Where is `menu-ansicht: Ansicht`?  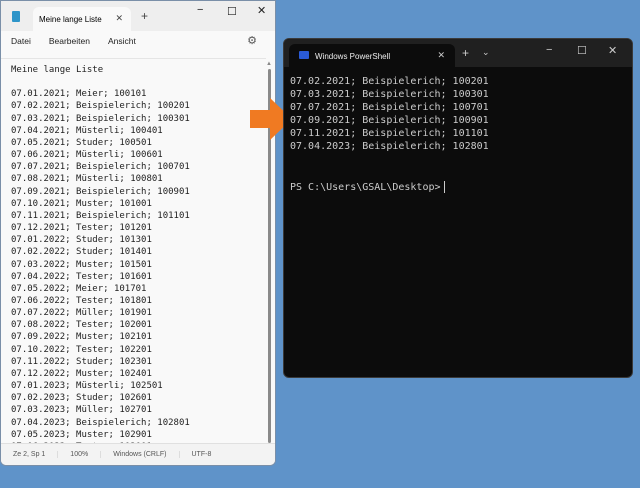 menu-ansicht: Ansicht is located at coordinates (122, 41).